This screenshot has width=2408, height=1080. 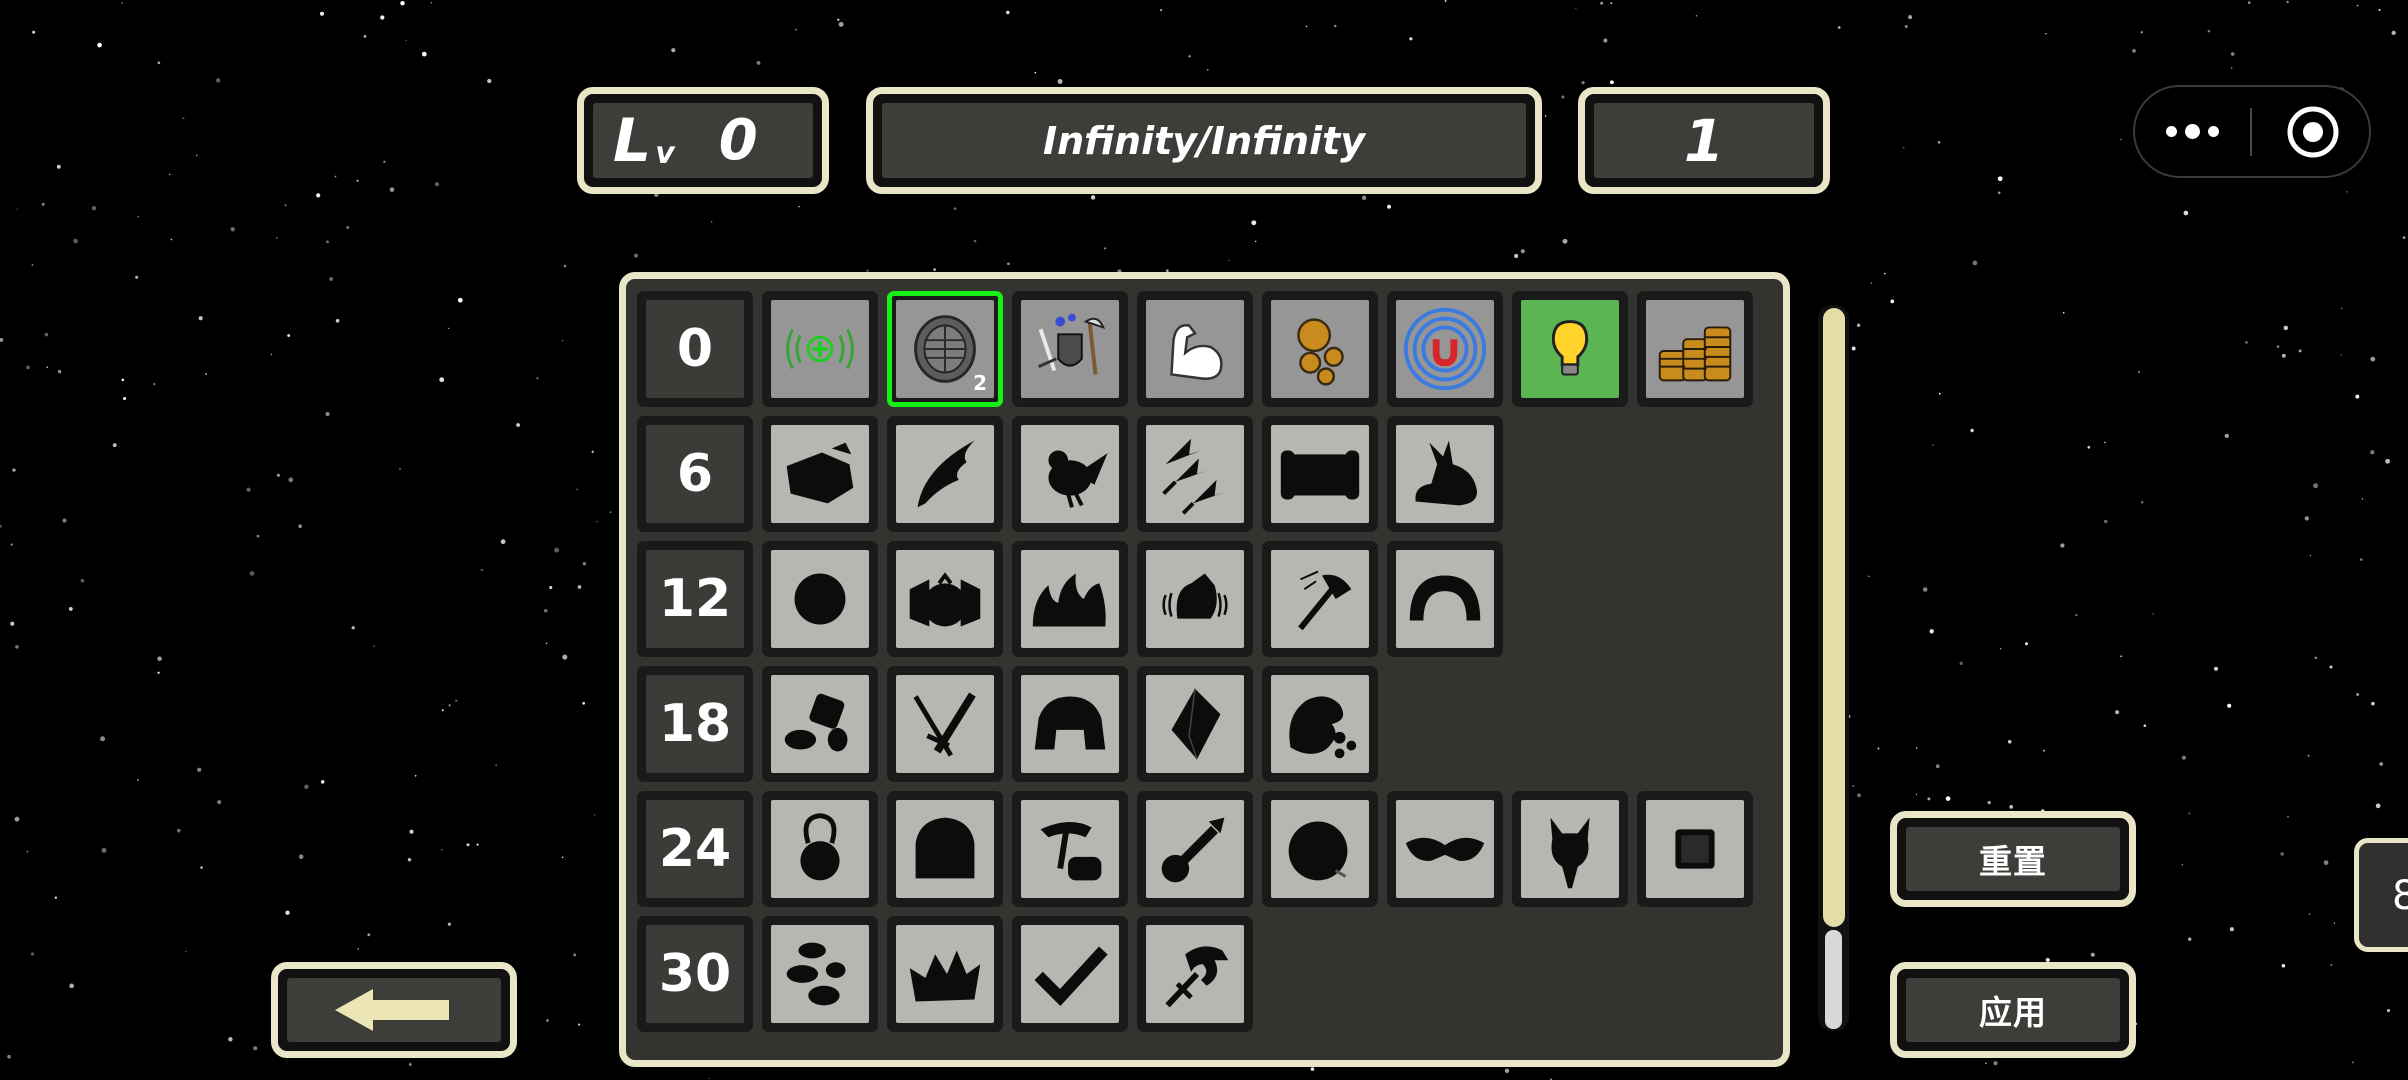 What do you see at coordinates (816, 722) in the screenshot?
I see `locked-dice-icon` at bounding box center [816, 722].